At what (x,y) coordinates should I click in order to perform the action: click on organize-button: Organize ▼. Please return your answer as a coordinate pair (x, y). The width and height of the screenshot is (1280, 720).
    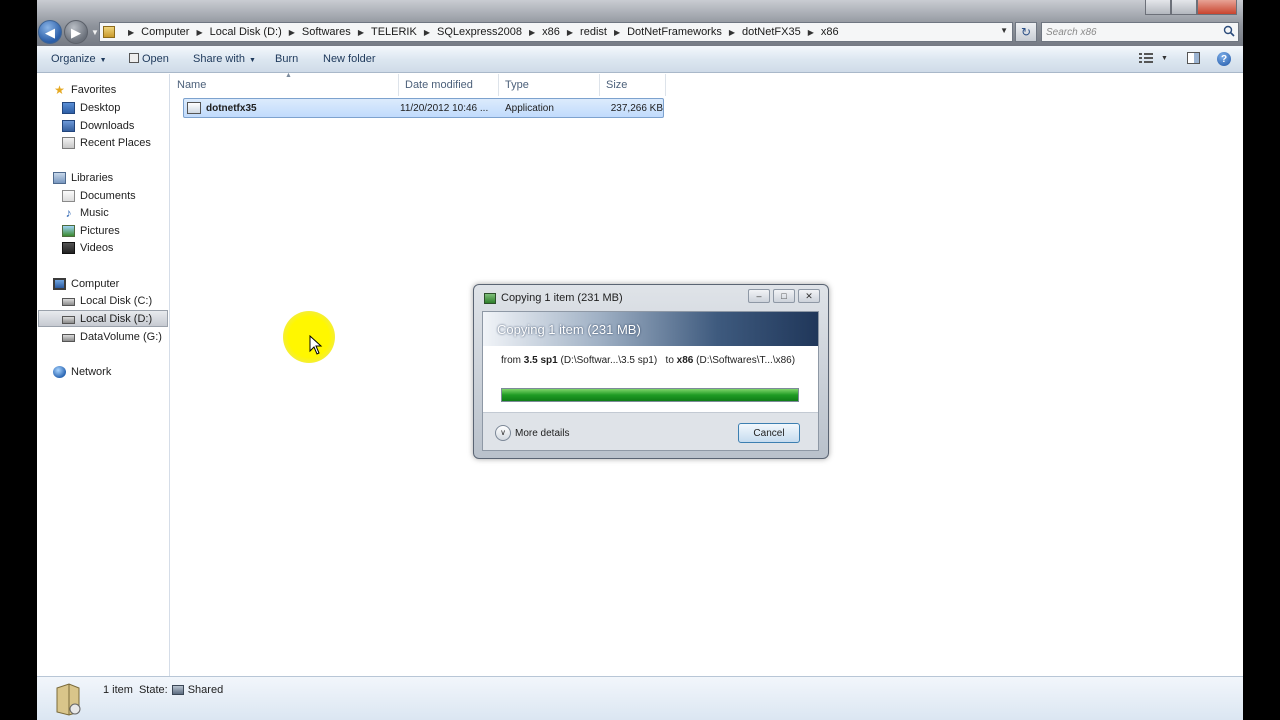
    Looking at the image, I should click on (79, 59).